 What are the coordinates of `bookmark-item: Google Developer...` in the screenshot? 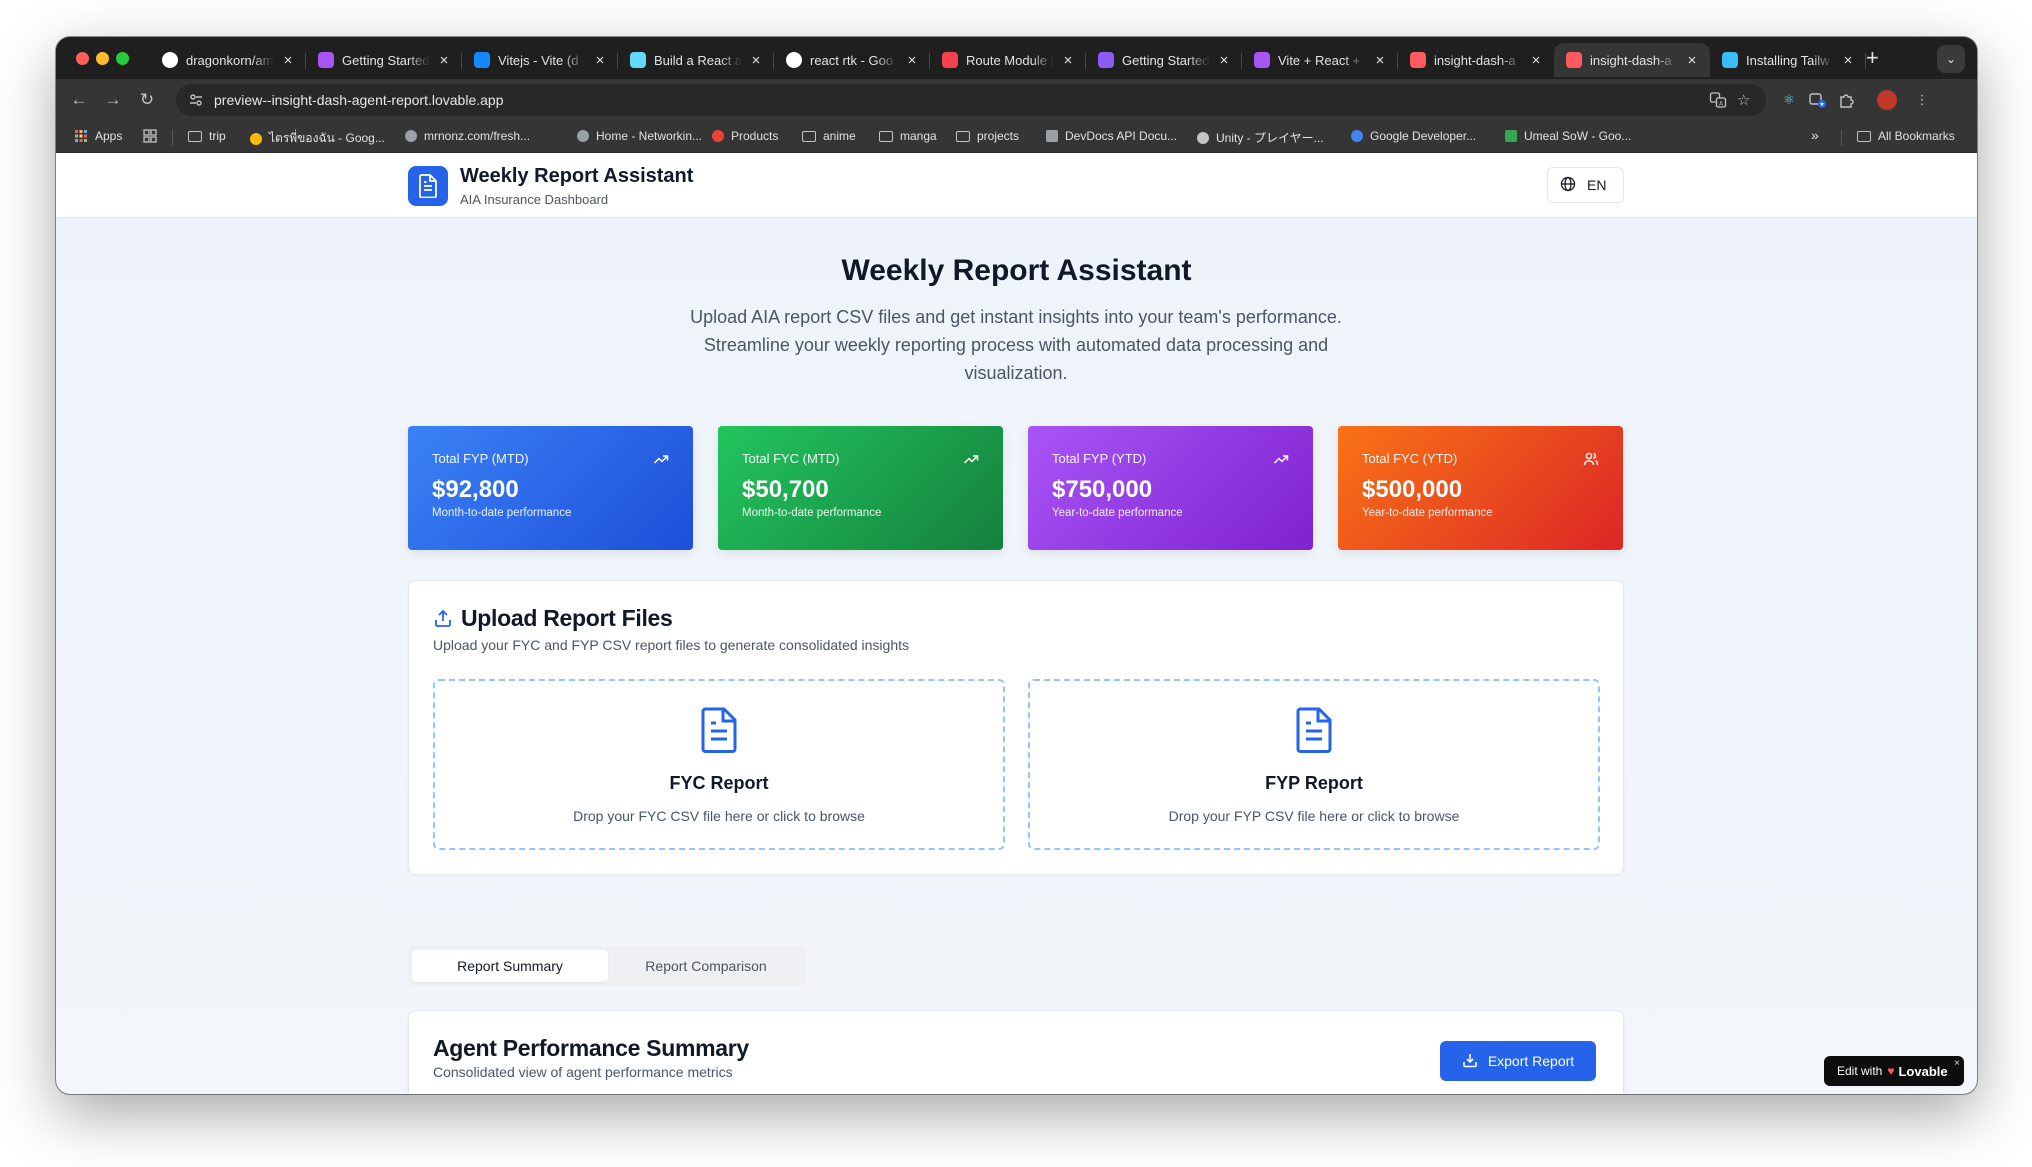 It's located at (1413, 136).